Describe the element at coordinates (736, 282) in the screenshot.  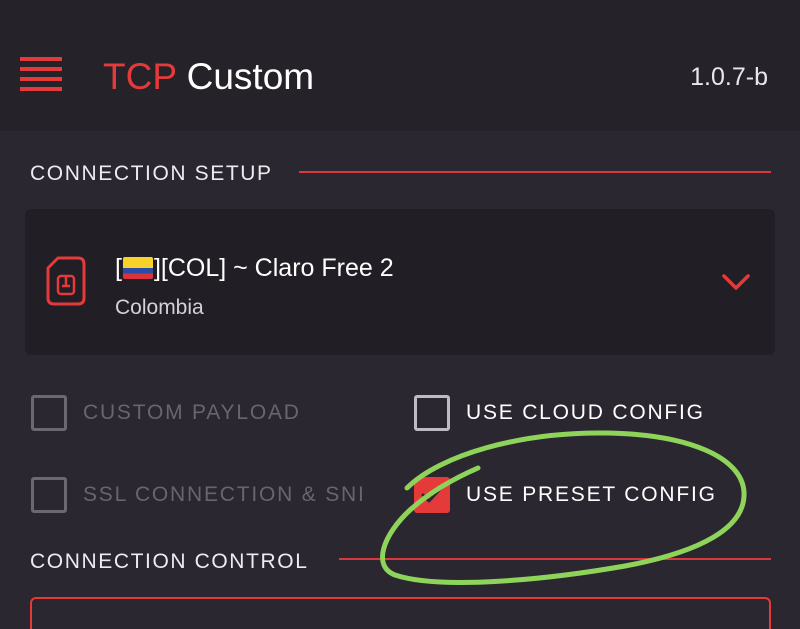
I see `chevron-down-icon` at that location.